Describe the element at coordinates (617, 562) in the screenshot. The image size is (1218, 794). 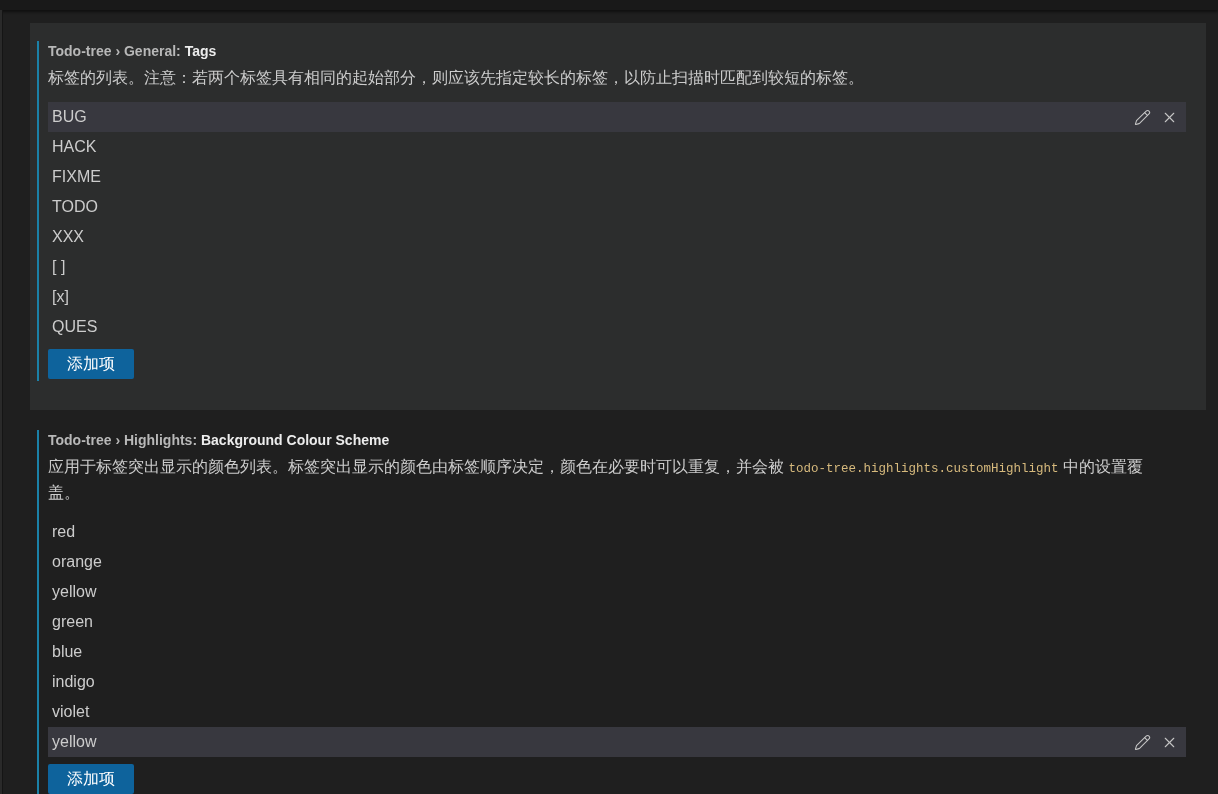
I see `list-item: orange` at that location.